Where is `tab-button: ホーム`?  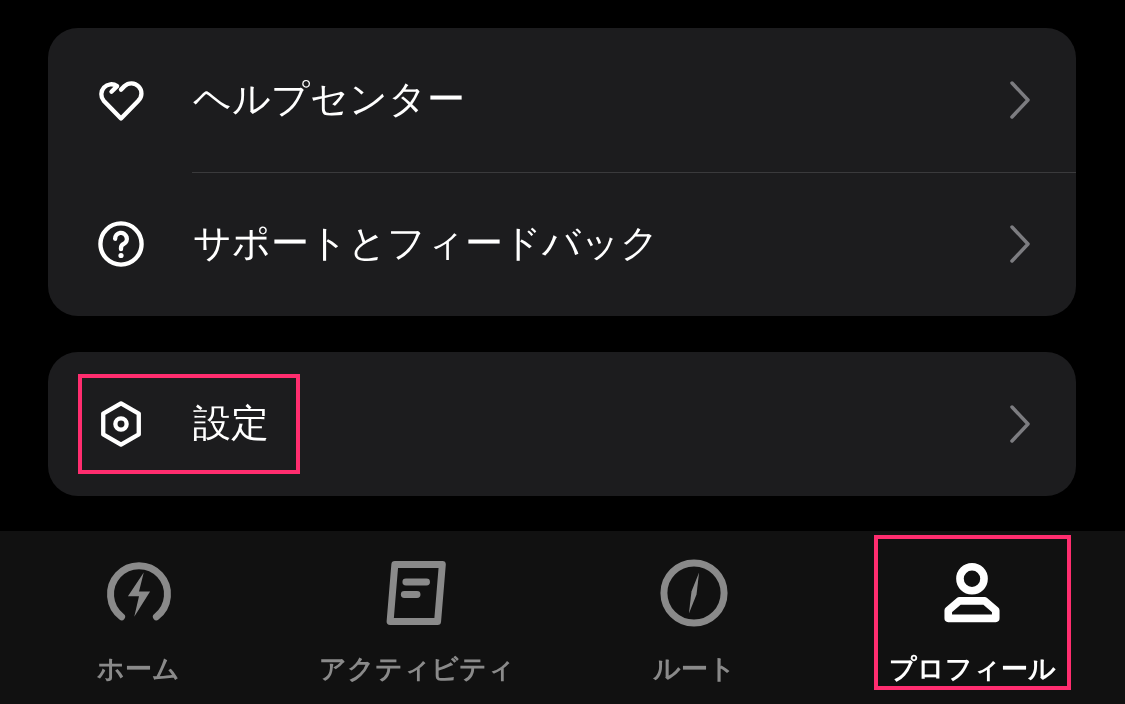
tab-button: ホーム is located at coordinates (139, 612).